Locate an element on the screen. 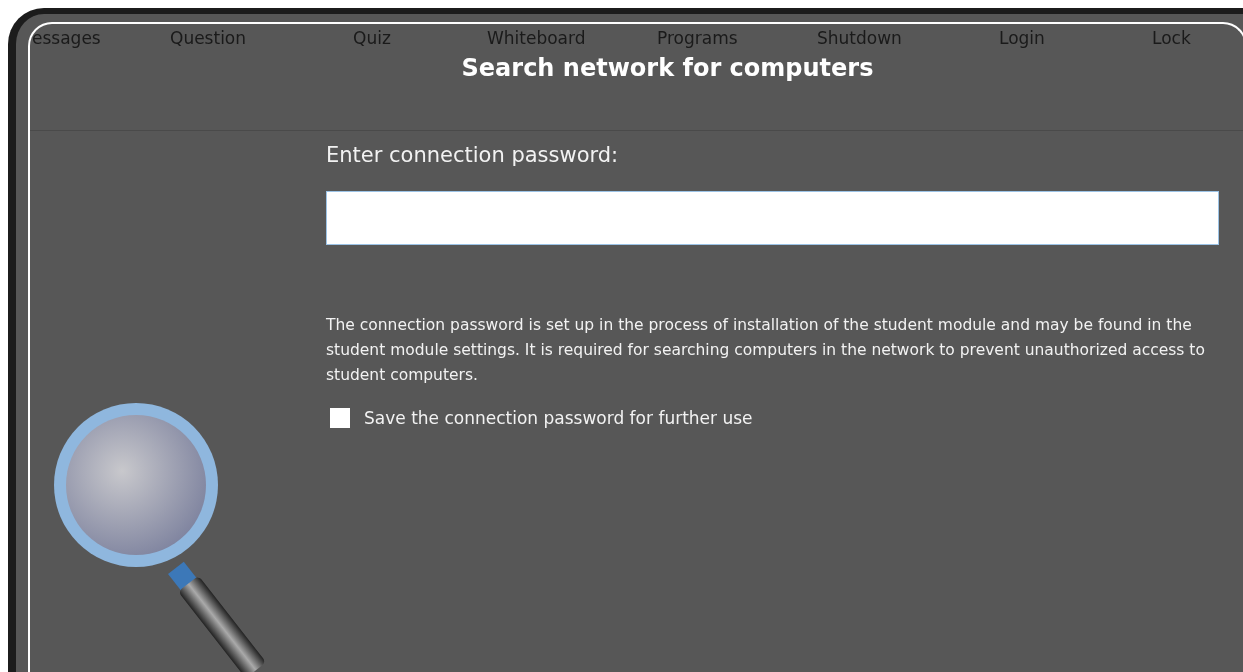 The image size is (1243, 672). password-label: Enter connection password: is located at coordinates (473, 155).